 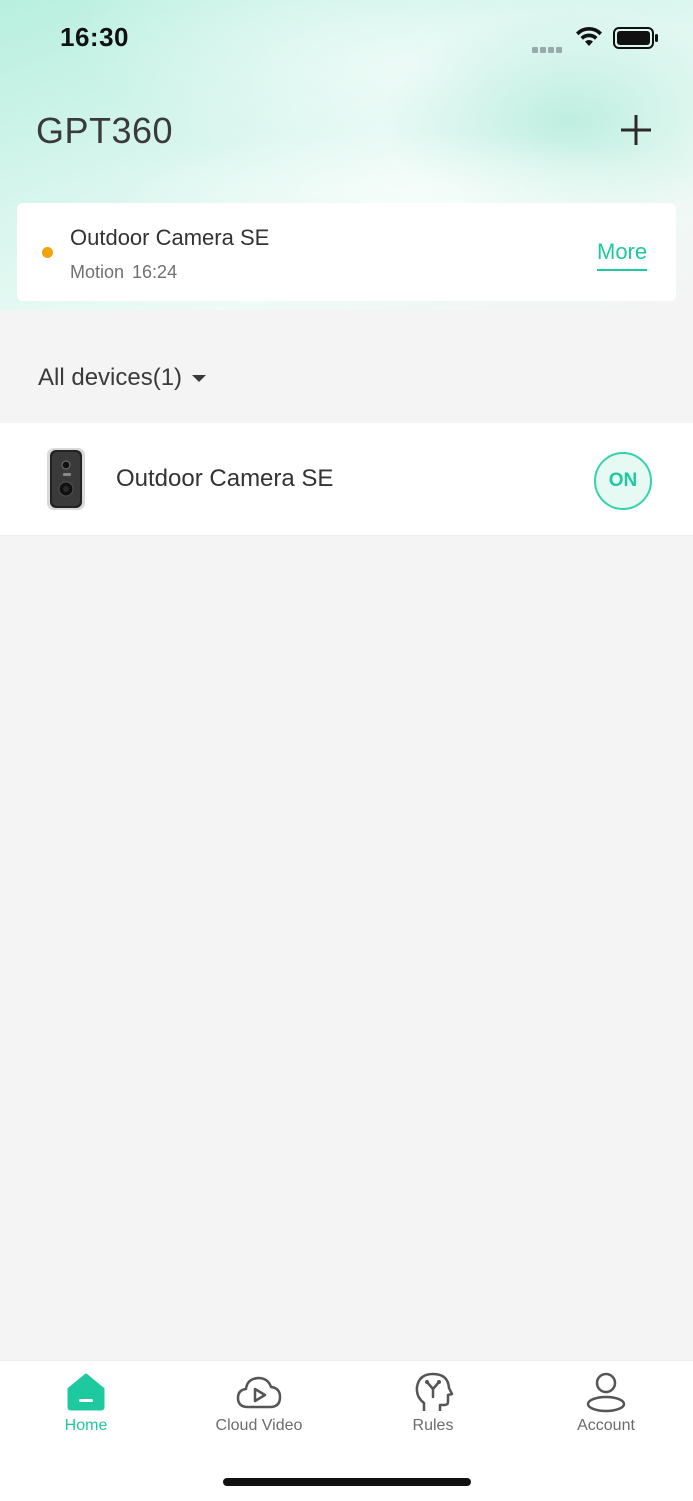 What do you see at coordinates (433, 1425) in the screenshot?
I see `tab-rules-label: Rules` at bounding box center [433, 1425].